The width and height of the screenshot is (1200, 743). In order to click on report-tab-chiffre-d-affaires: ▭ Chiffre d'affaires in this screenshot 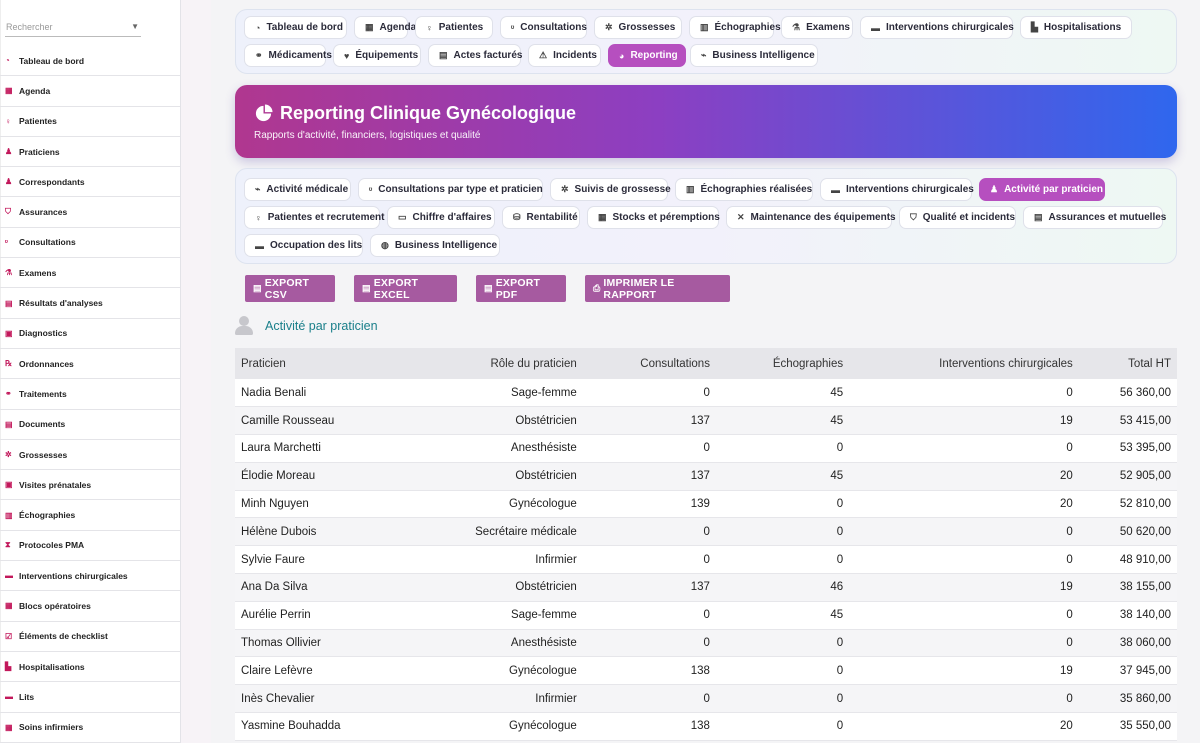, I will do `click(441, 217)`.